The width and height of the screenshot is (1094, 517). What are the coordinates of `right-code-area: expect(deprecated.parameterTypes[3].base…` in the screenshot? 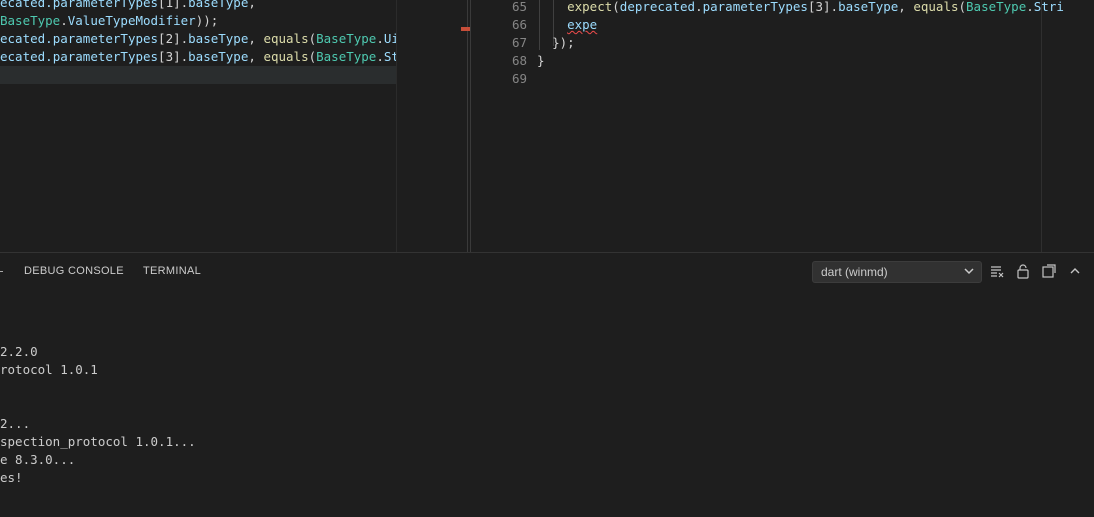 It's located at (800, 44).